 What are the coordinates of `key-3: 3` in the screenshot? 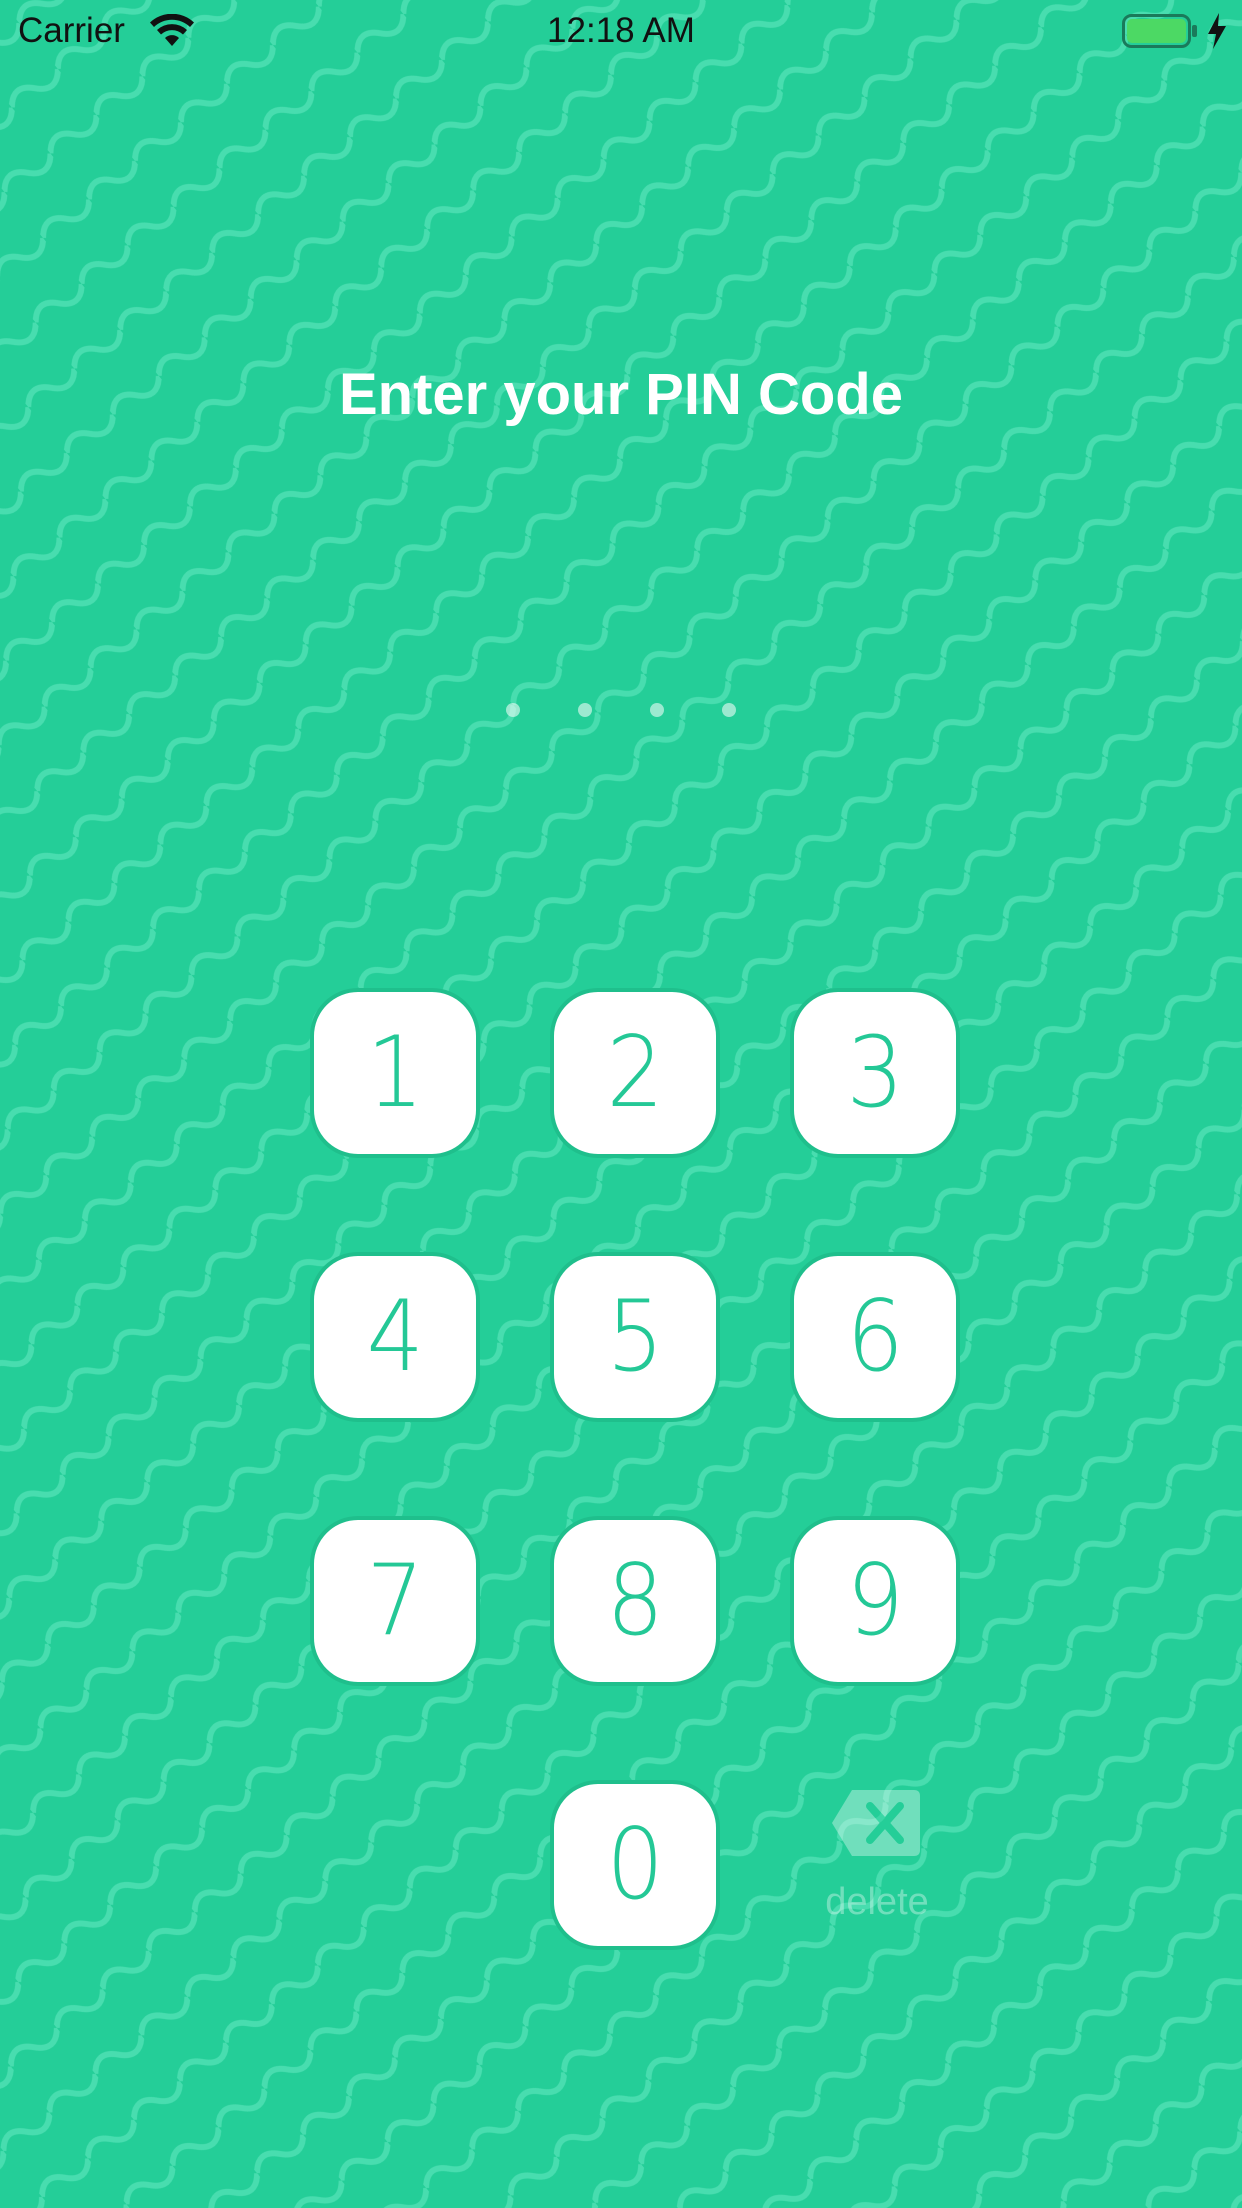 It's located at (875, 1073).